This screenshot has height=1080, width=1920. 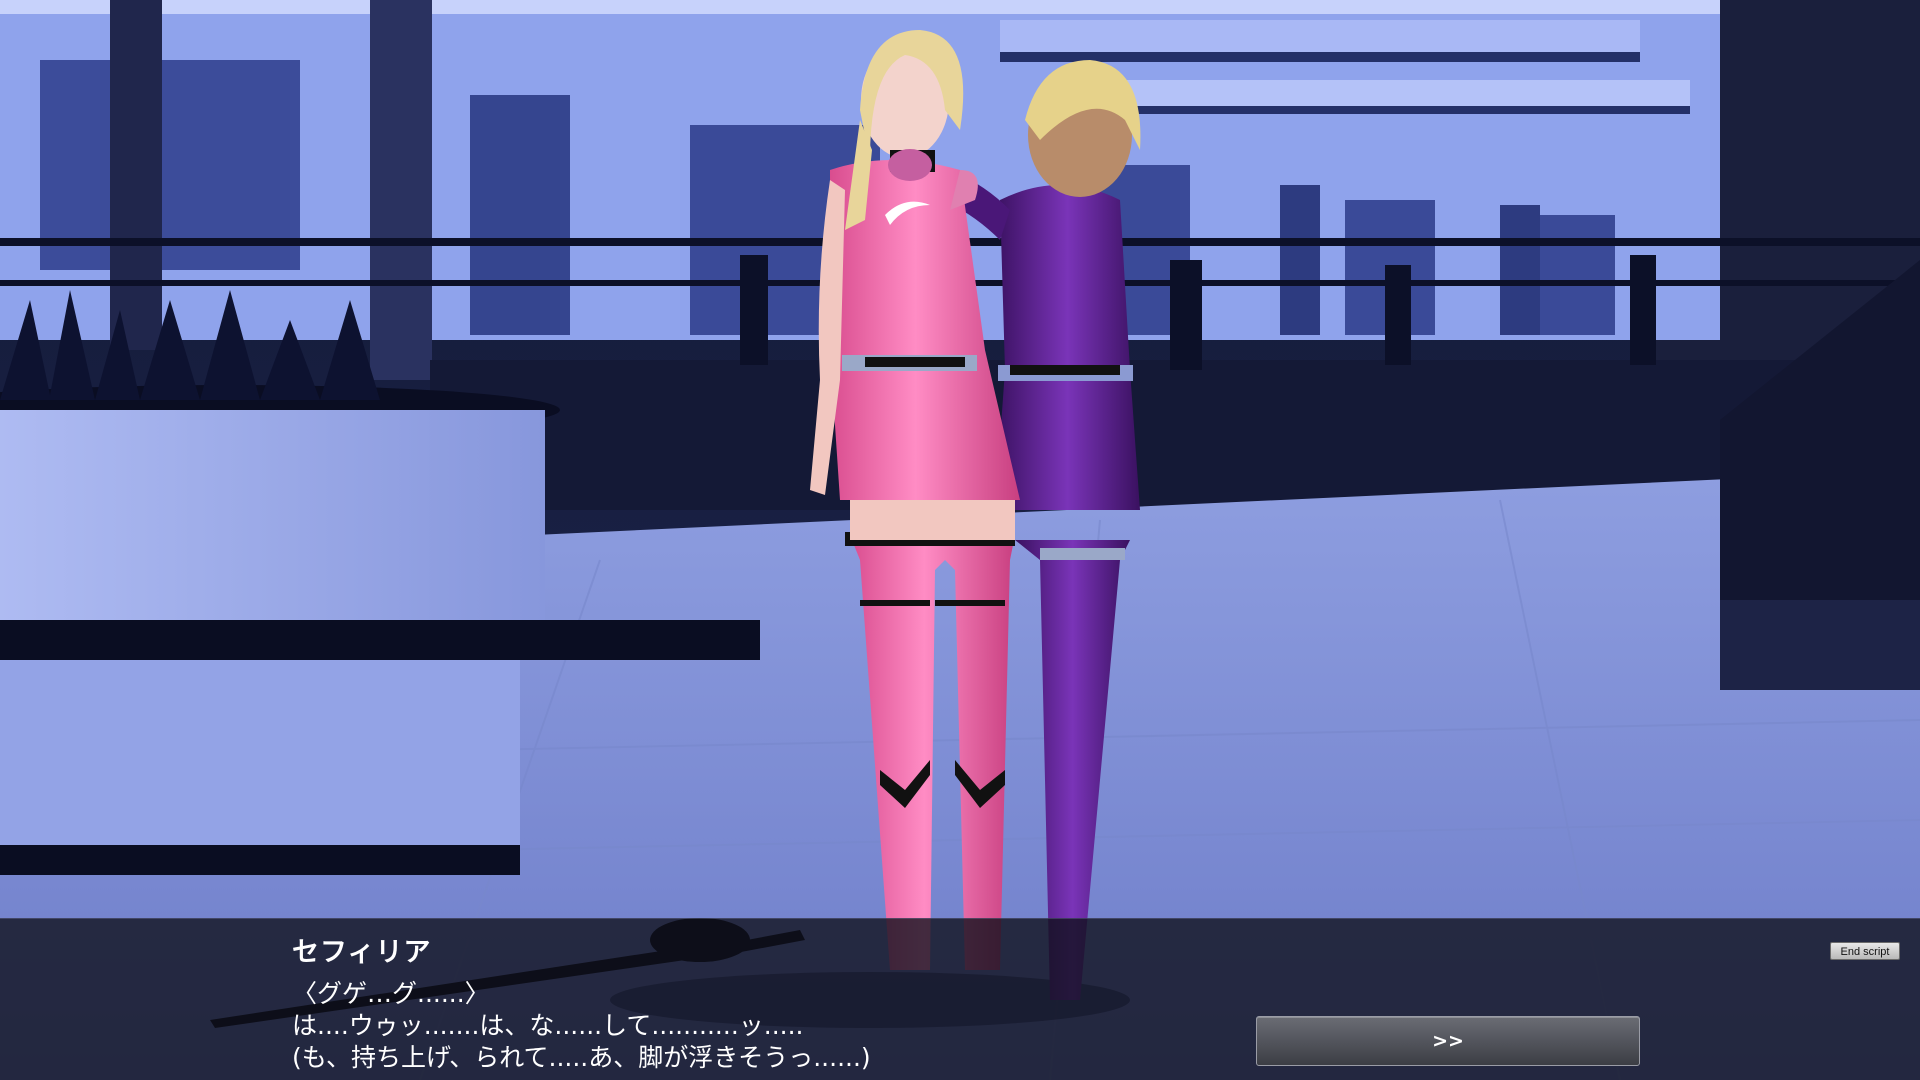 I want to click on dialogue-line: (も、持ち上げ、られて.....あ、脚が浮きそうっ......), so click(x=581, y=1057).